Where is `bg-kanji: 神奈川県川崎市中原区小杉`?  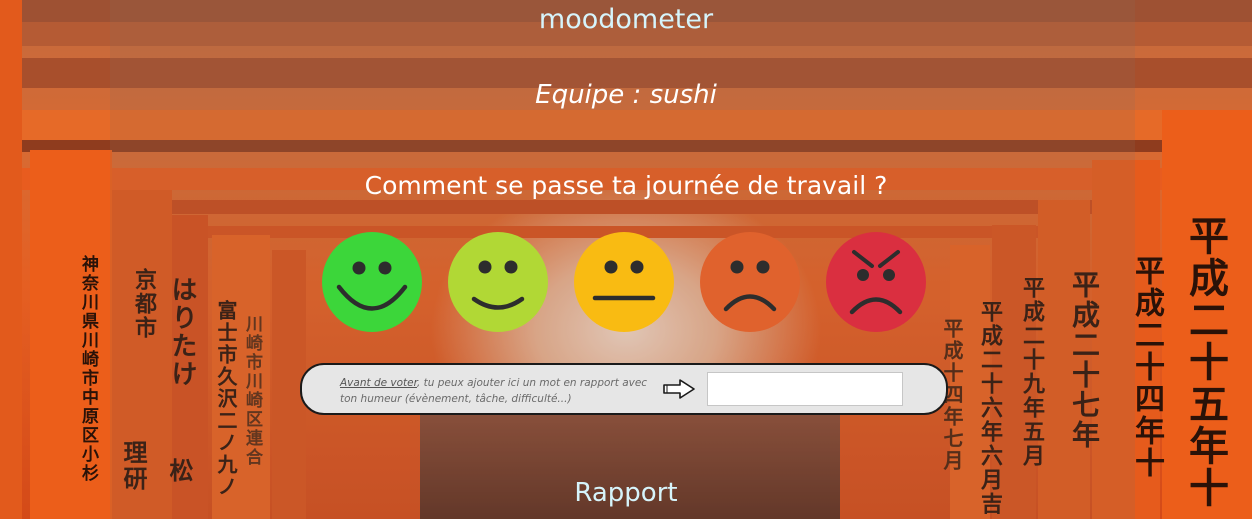
bg-kanji: 神奈川県川崎市中原区小杉 is located at coordinates (88, 369).